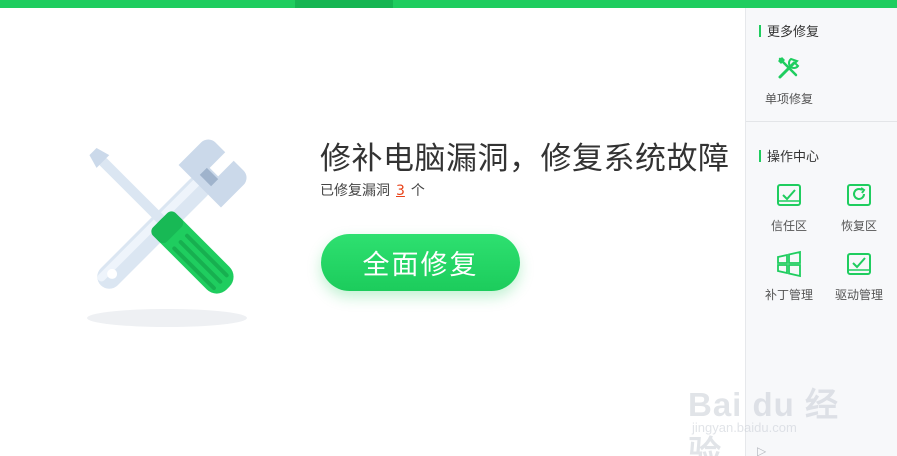 The height and width of the screenshot is (456, 897). I want to click on baidu-jingyan-watermark: Bai du 经验 jingyan.baidu.com, so click(773, 408).